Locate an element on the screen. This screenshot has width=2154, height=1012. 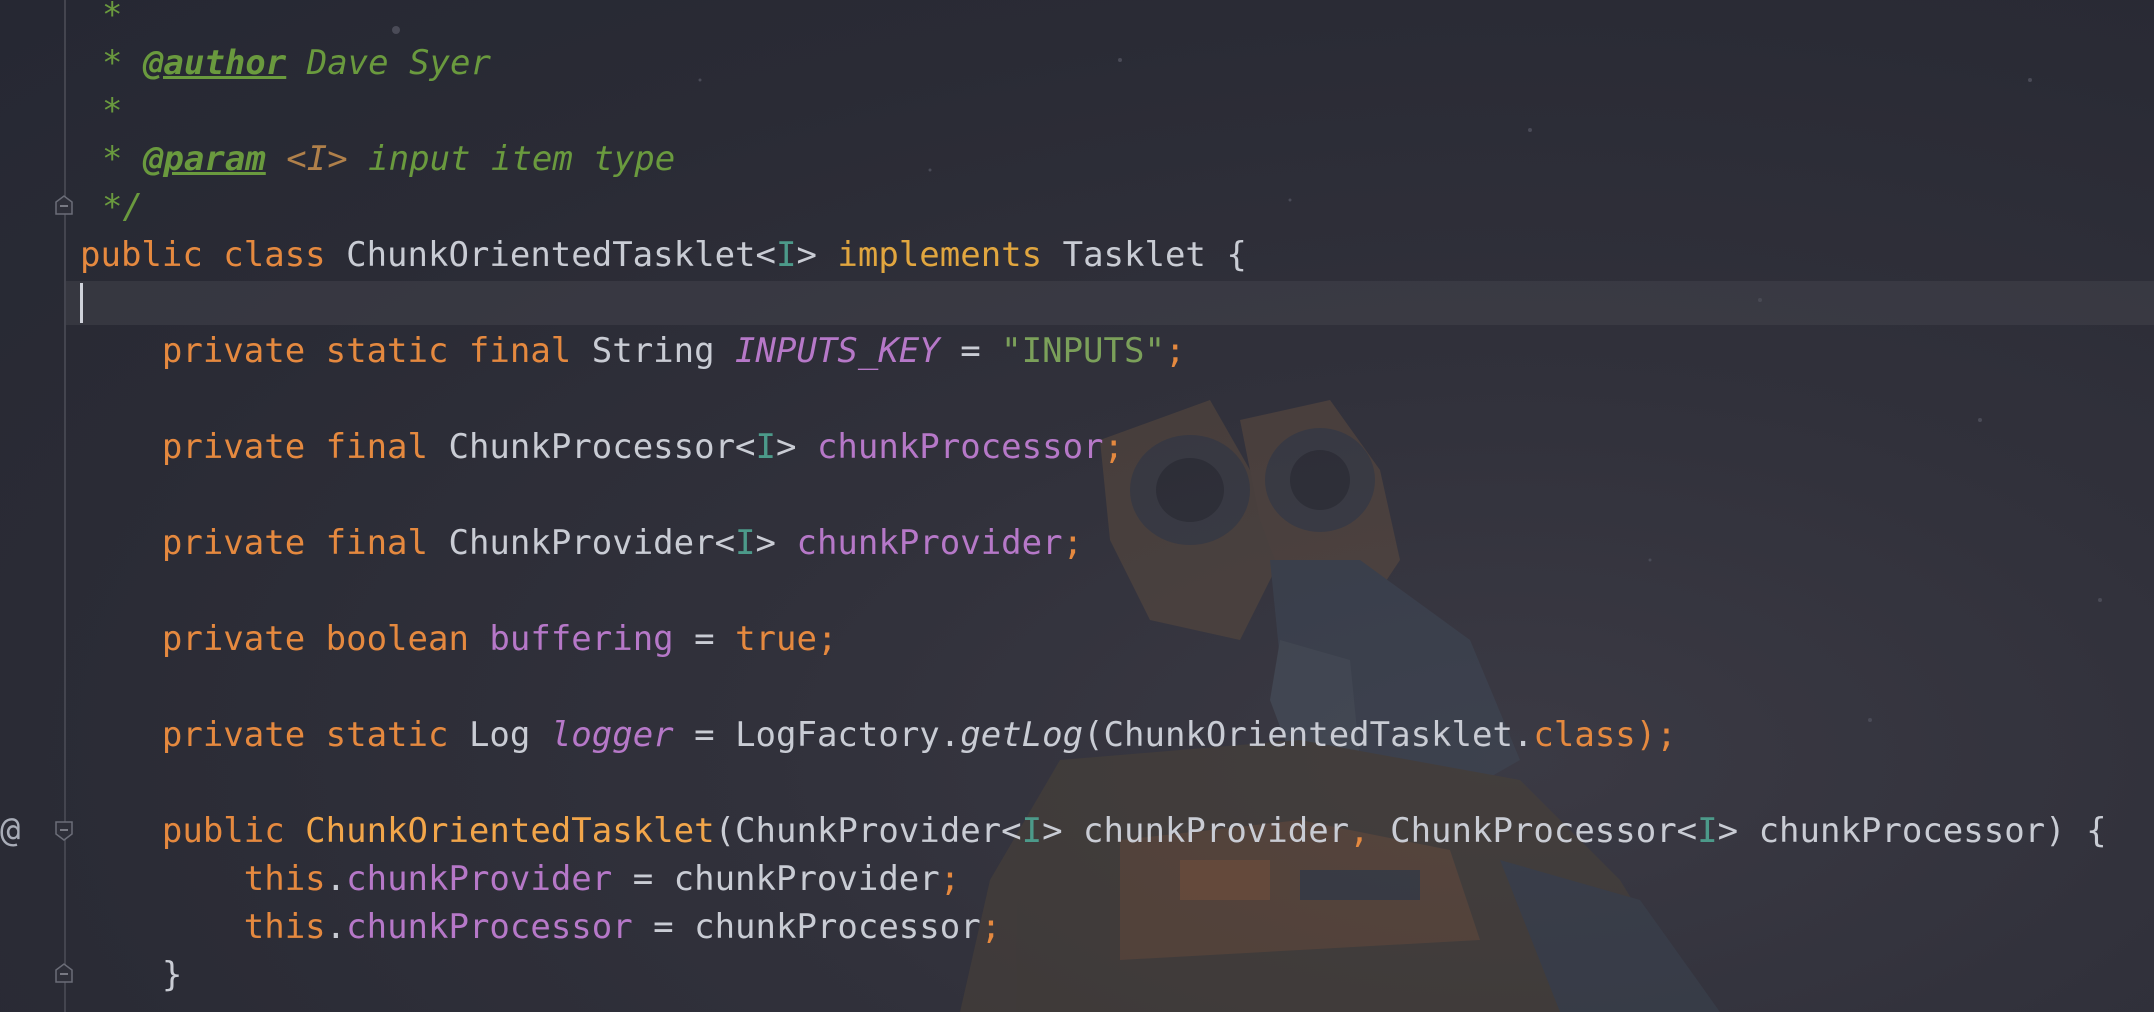
code-token: */ is located at coordinates (122, 207).